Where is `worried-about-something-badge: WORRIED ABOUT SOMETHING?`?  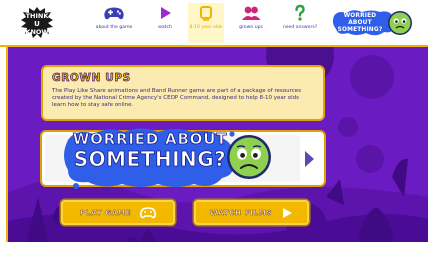 worried-about-something-badge: WORRIED ABOUT SOMETHING? is located at coordinates (373, 23).